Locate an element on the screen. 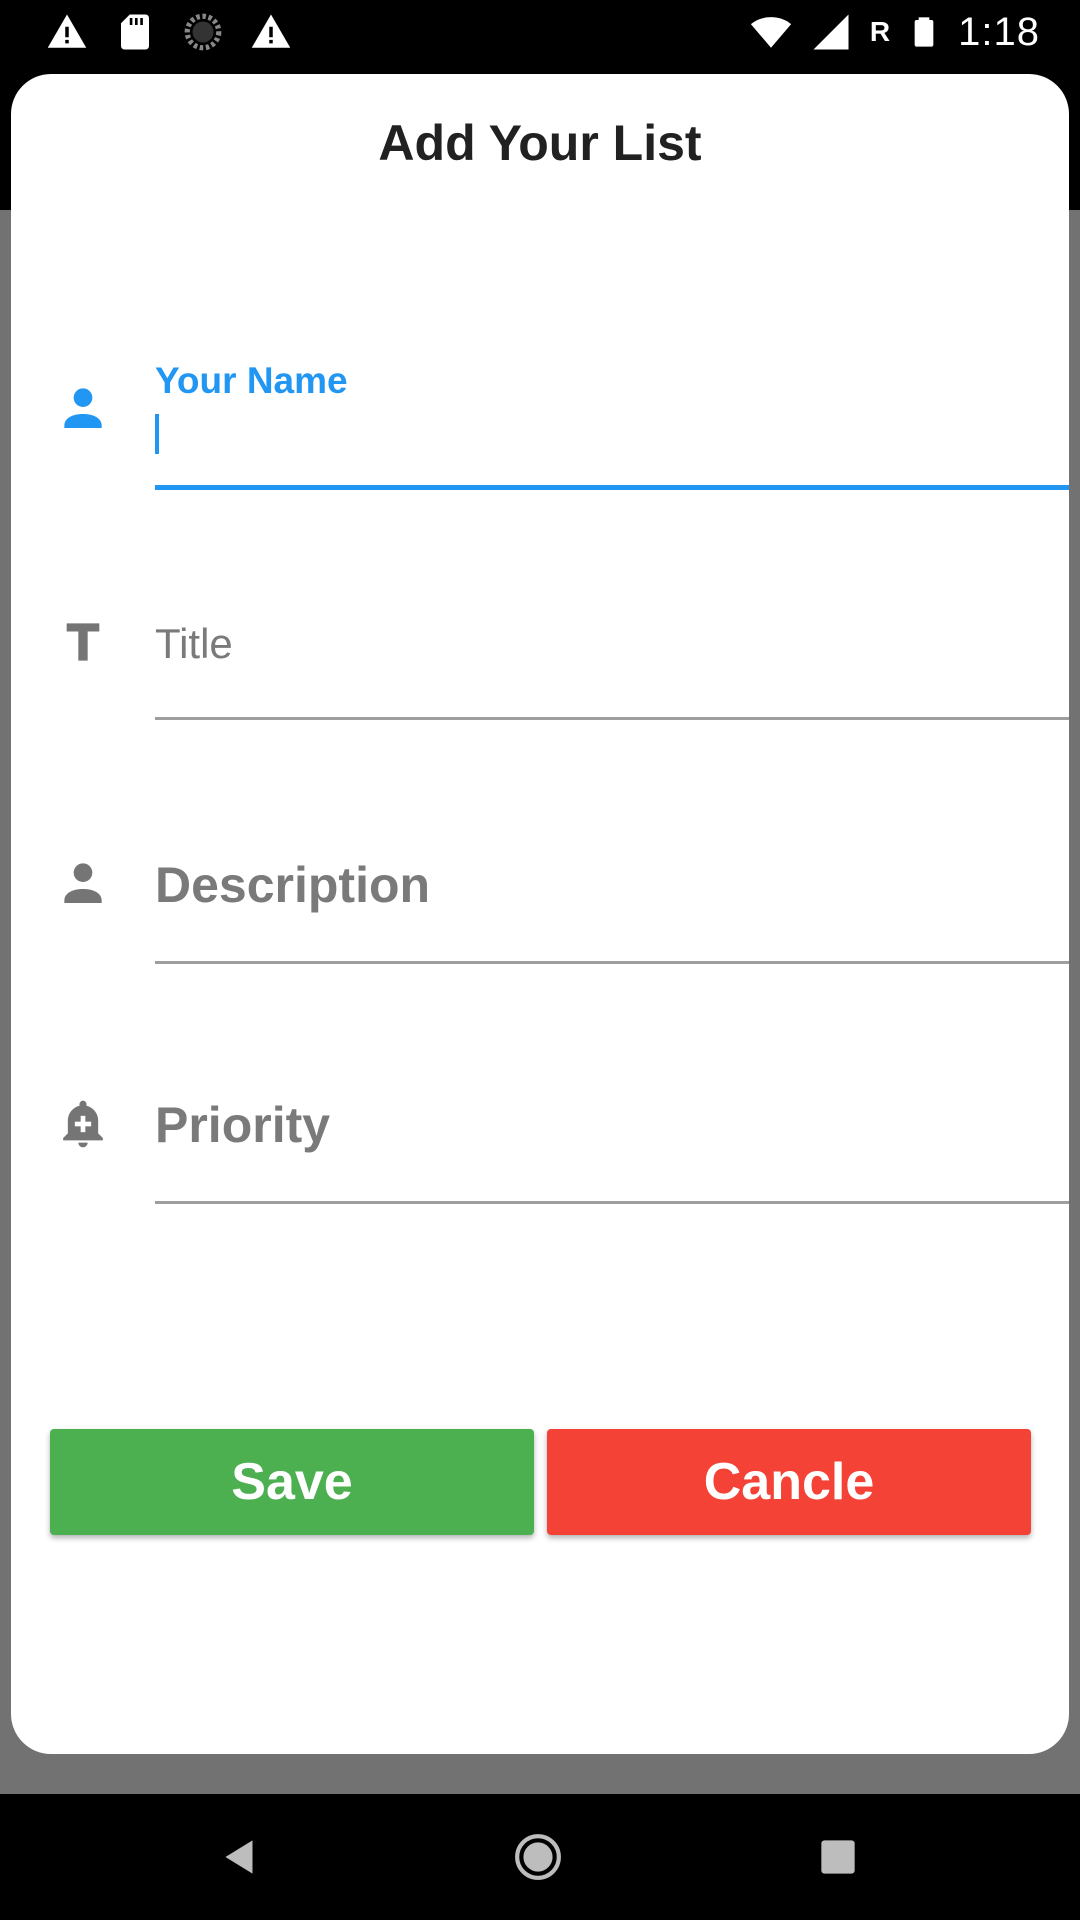 The height and width of the screenshot is (1920, 1080). title-underline is located at coordinates (612, 718).